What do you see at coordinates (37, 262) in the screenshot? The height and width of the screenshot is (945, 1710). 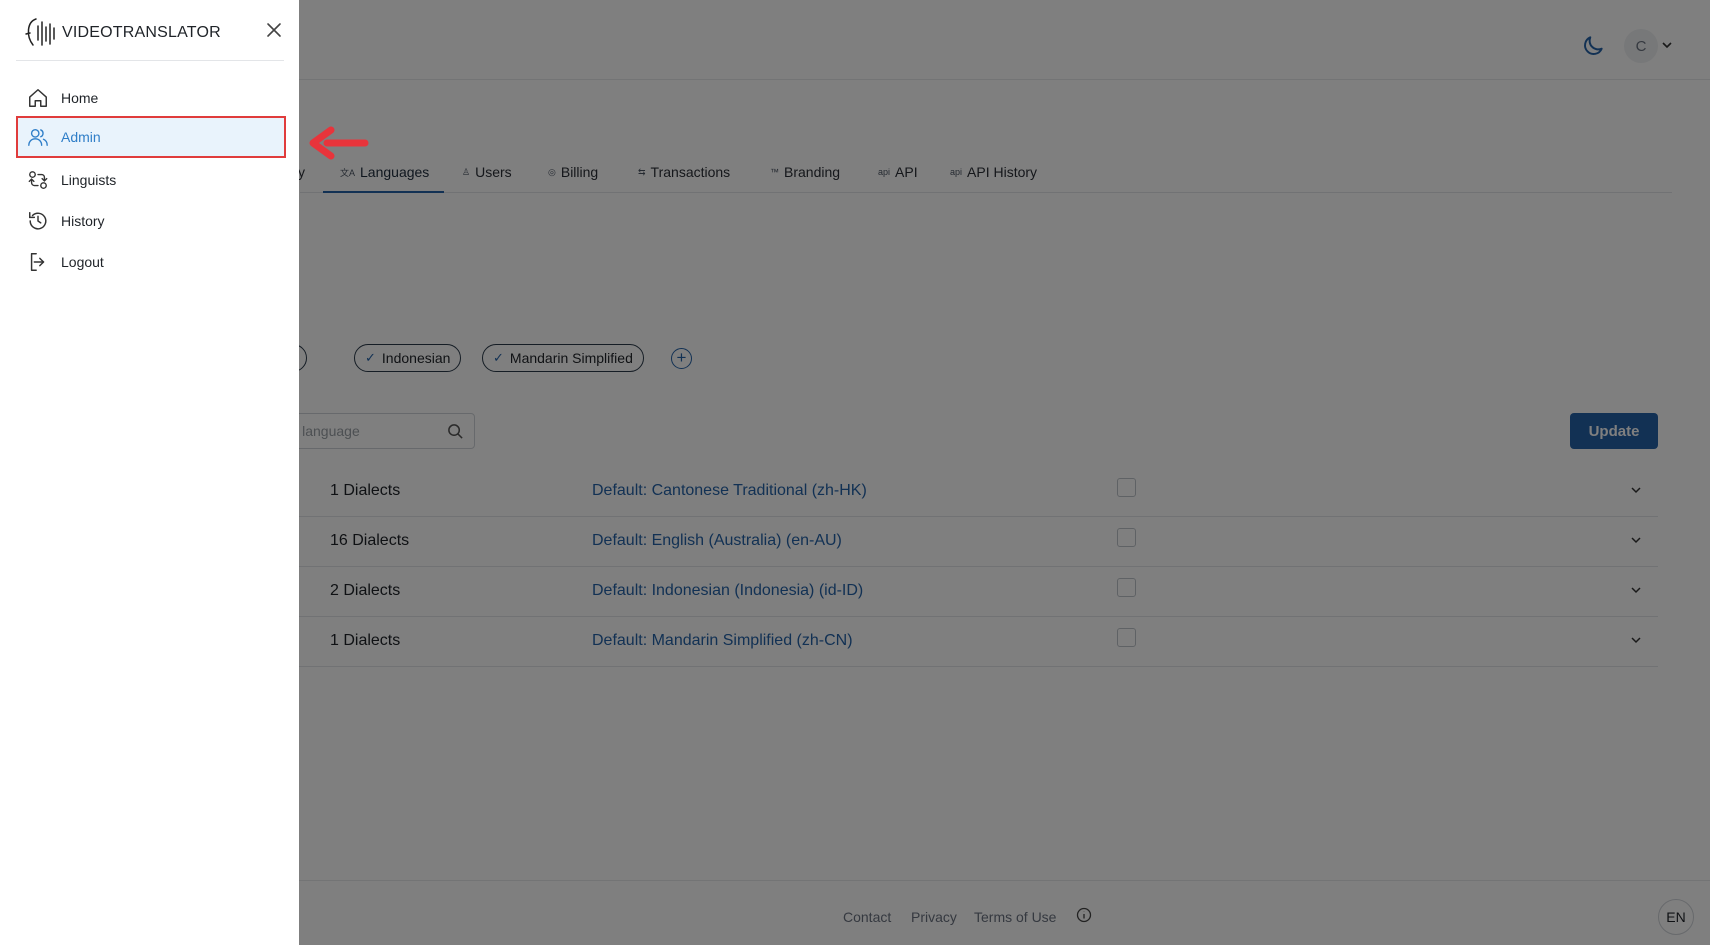 I see `logout-icon` at bounding box center [37, 262].